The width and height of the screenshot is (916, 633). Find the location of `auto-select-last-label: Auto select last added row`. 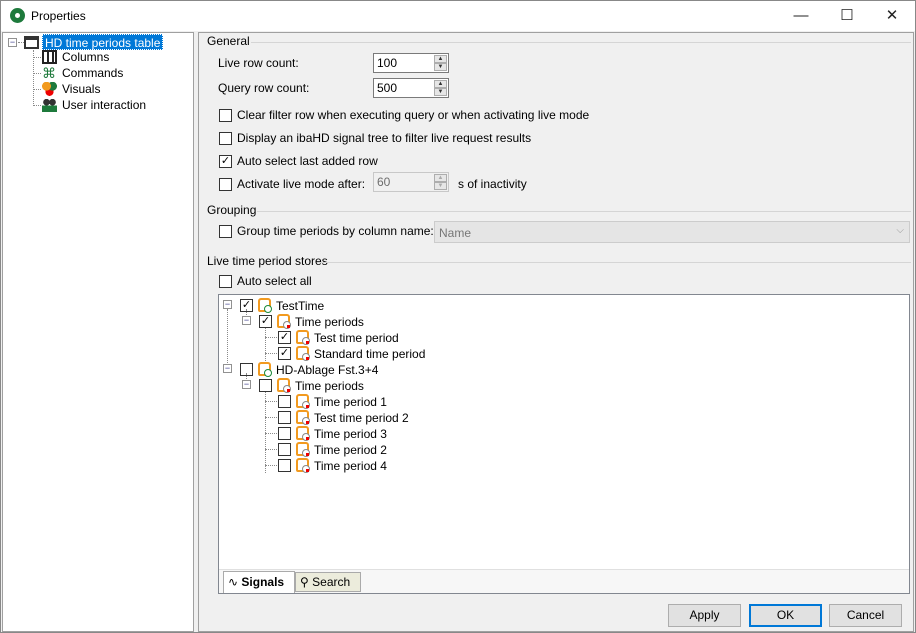

auto-select-last-label: Auto select last added row is located at coordinates (307, 161).